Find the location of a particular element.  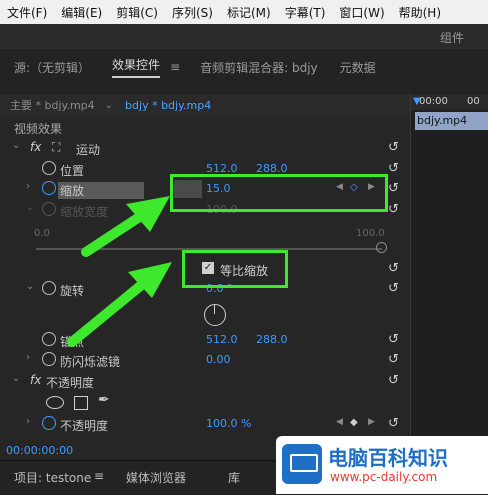

callout-arrows is located at coordinates (119, 271).